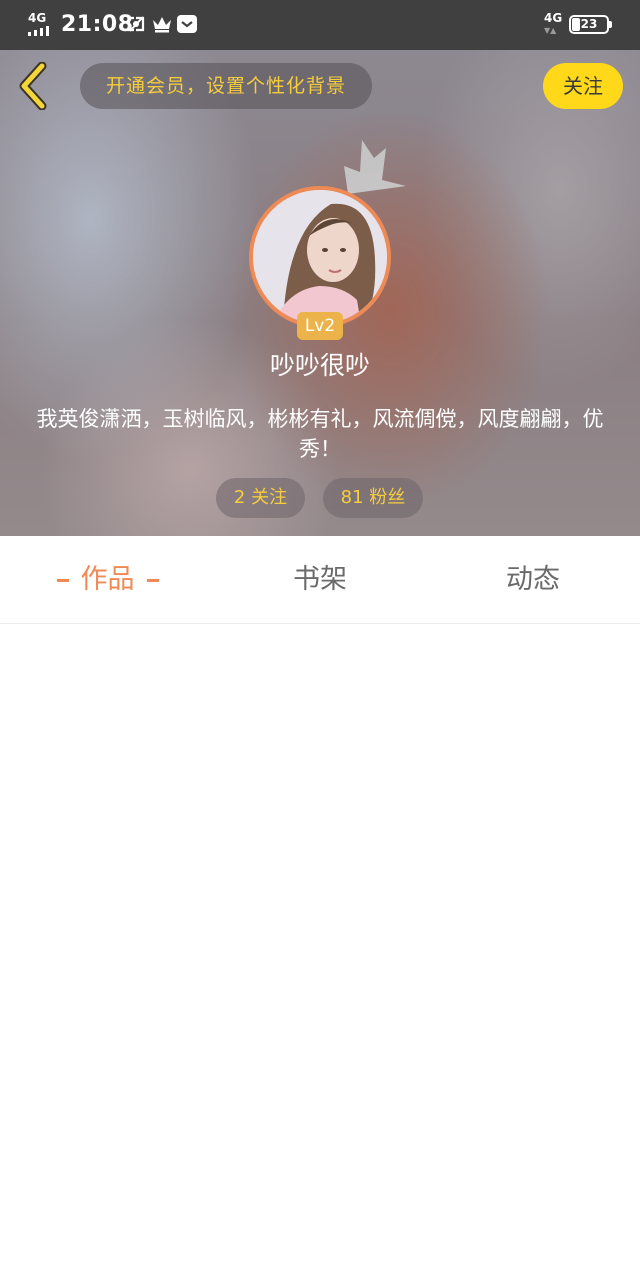 Image resolution: width=640 pixels, height=1276 pixels. Describe the element at coordinates (260, 498) in the screenshot. I see `following-count: 2 关注` at that location.